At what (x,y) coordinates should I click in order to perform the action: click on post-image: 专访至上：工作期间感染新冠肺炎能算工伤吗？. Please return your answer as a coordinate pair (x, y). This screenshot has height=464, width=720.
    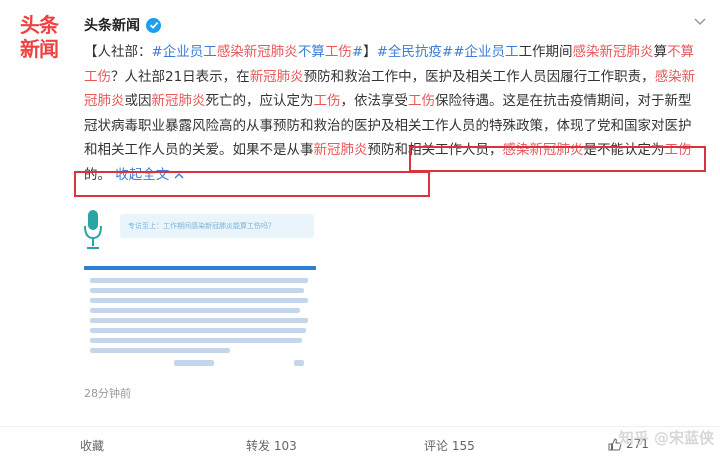
    Looking at the image, I should click on (200, 292).